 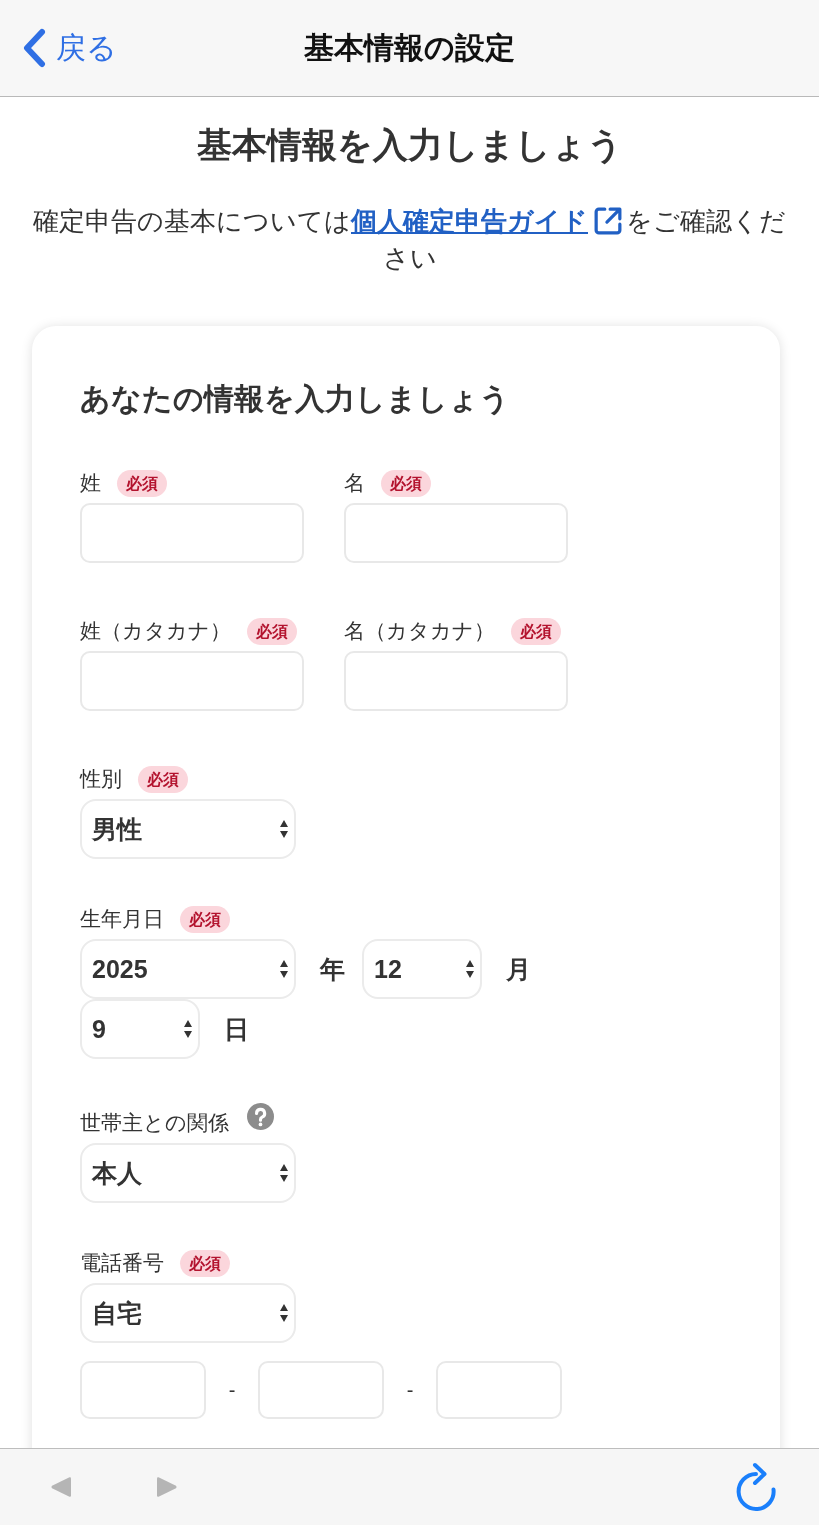 What do you see at coordinates (188, 1313) in the screenshot?
I see `select-field: 自宅` at bounding box center [188, 1313].